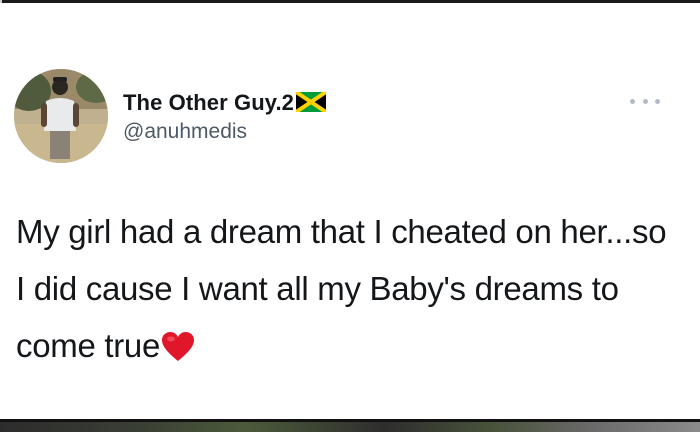  What do you see at coordinates (350, 427) in the screenshot?
I see `next-content-strip` at bounding box center [350, 427].